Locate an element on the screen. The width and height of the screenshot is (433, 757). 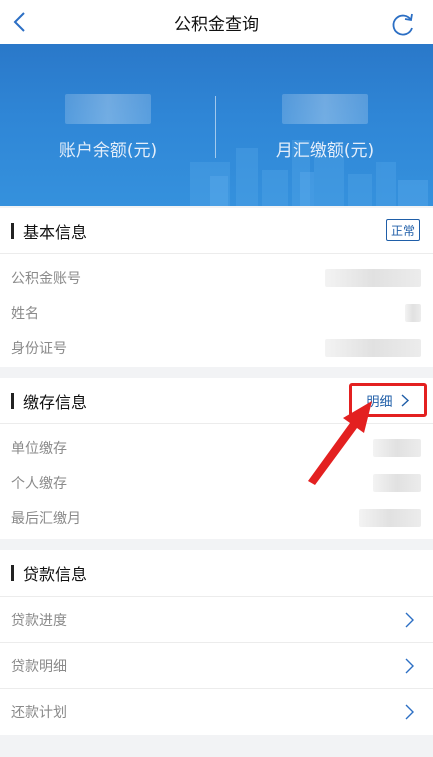
balance-block: 账户余额(元) is located at coordinates (108, 127).